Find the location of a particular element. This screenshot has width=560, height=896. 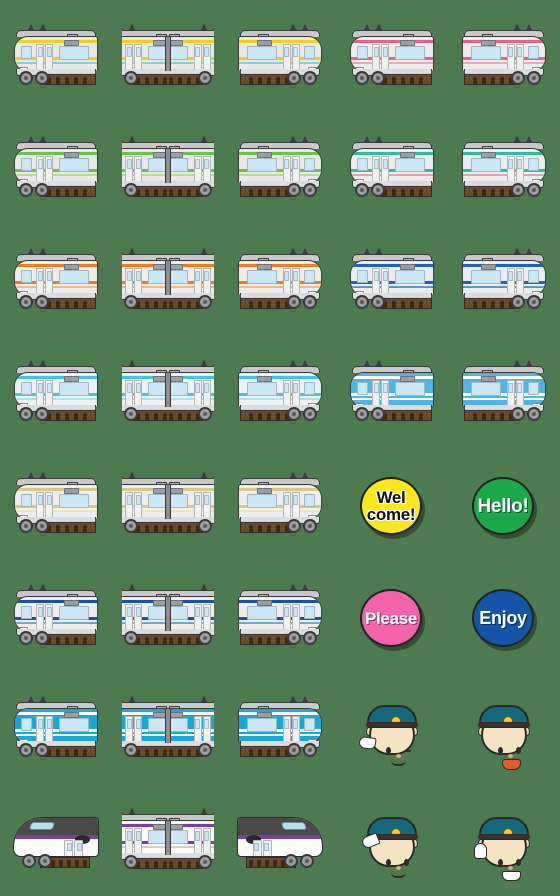

sticker-cell-r3-c1 is located at coordinates (56, 280).